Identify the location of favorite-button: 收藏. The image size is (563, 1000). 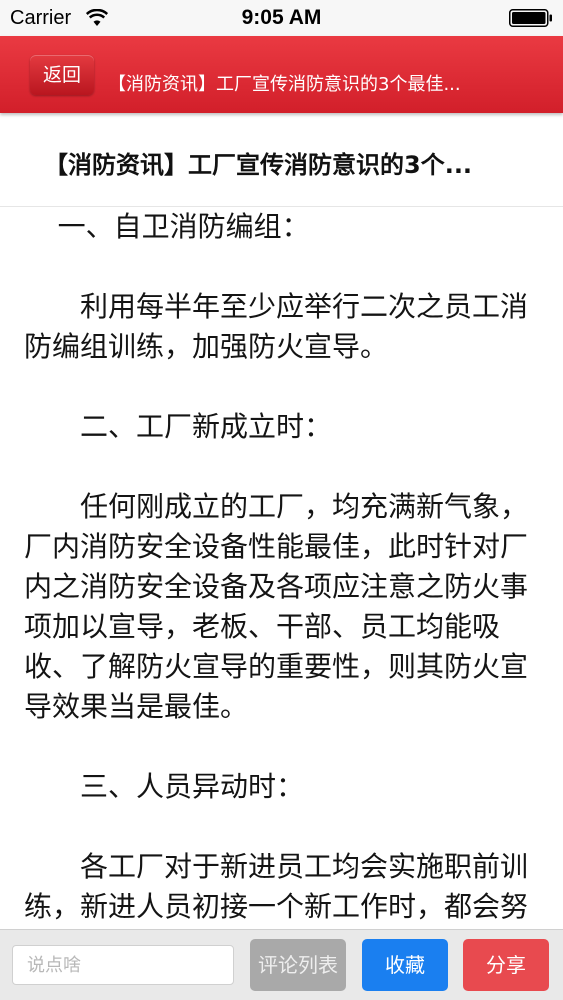
(405, 965).